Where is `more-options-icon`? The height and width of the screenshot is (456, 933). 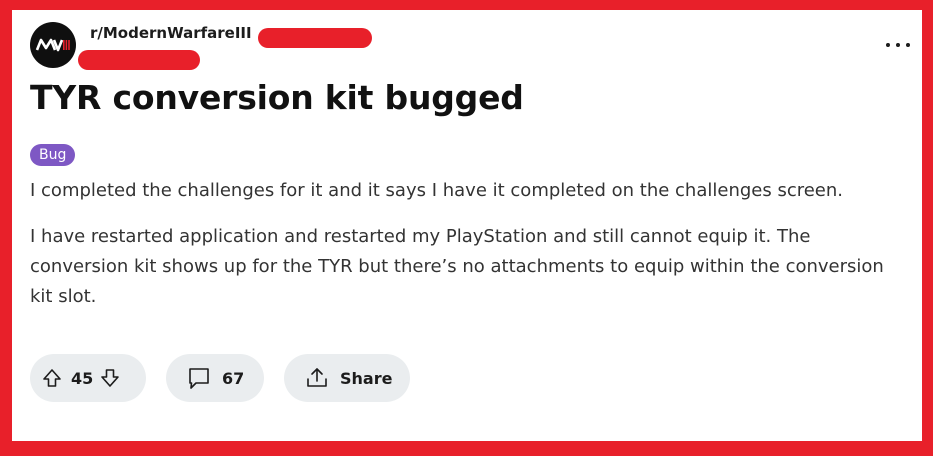
more-options-icon is located at coordinates (898, 45).